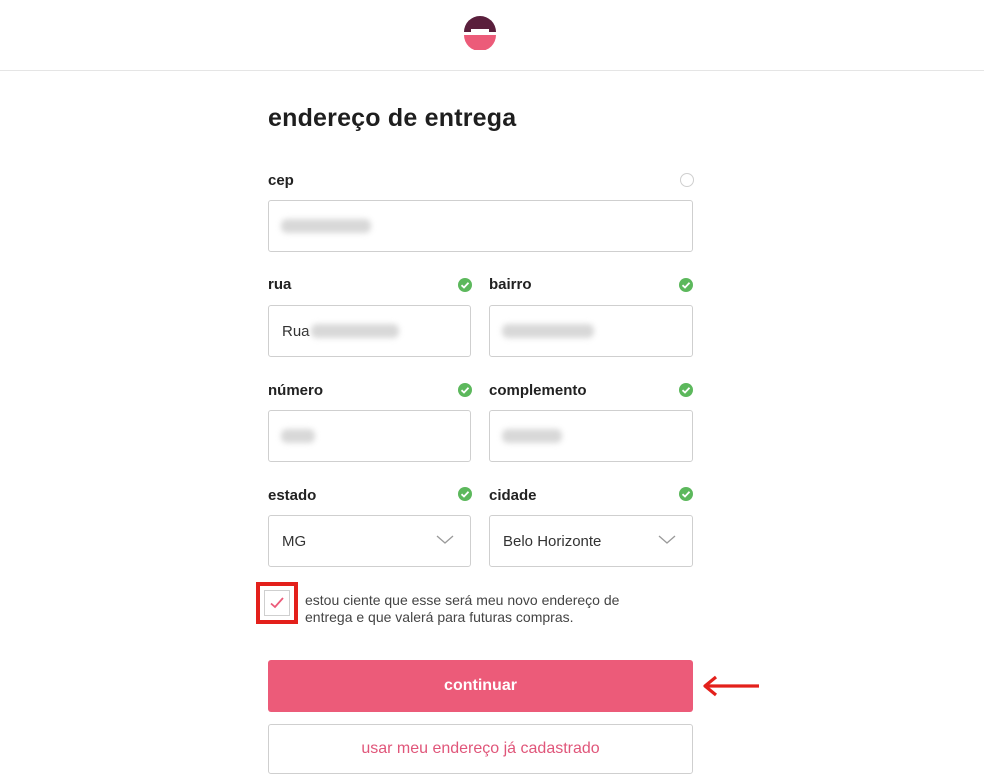  I want to click on complemento-label: complemento, so click(538, 390).